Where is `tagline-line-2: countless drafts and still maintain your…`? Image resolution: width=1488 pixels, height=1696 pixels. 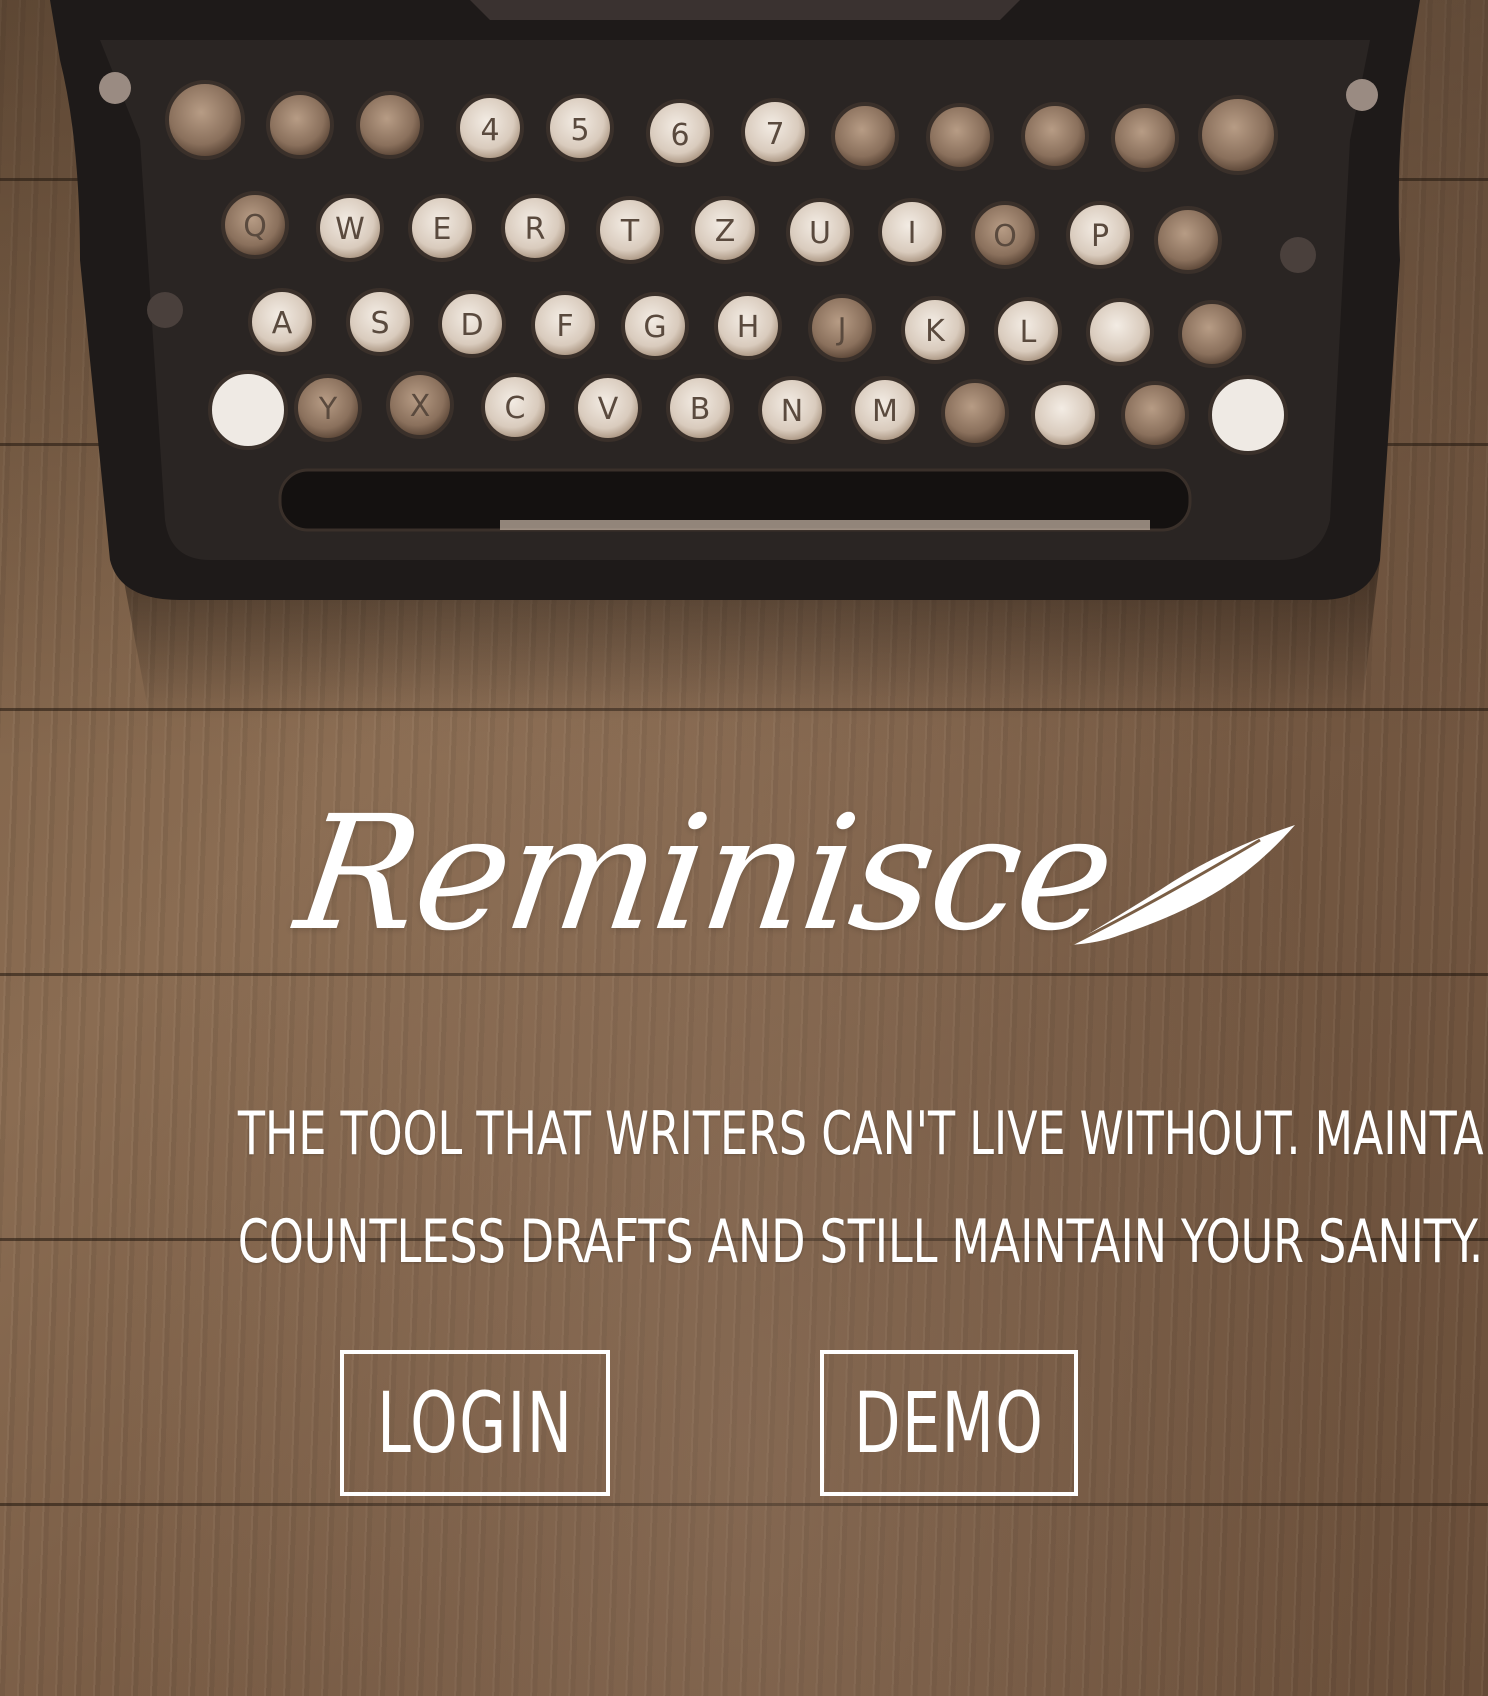
tagline-line-2: countless drafts and still maintain your… is located at coordinates (860, 1242).